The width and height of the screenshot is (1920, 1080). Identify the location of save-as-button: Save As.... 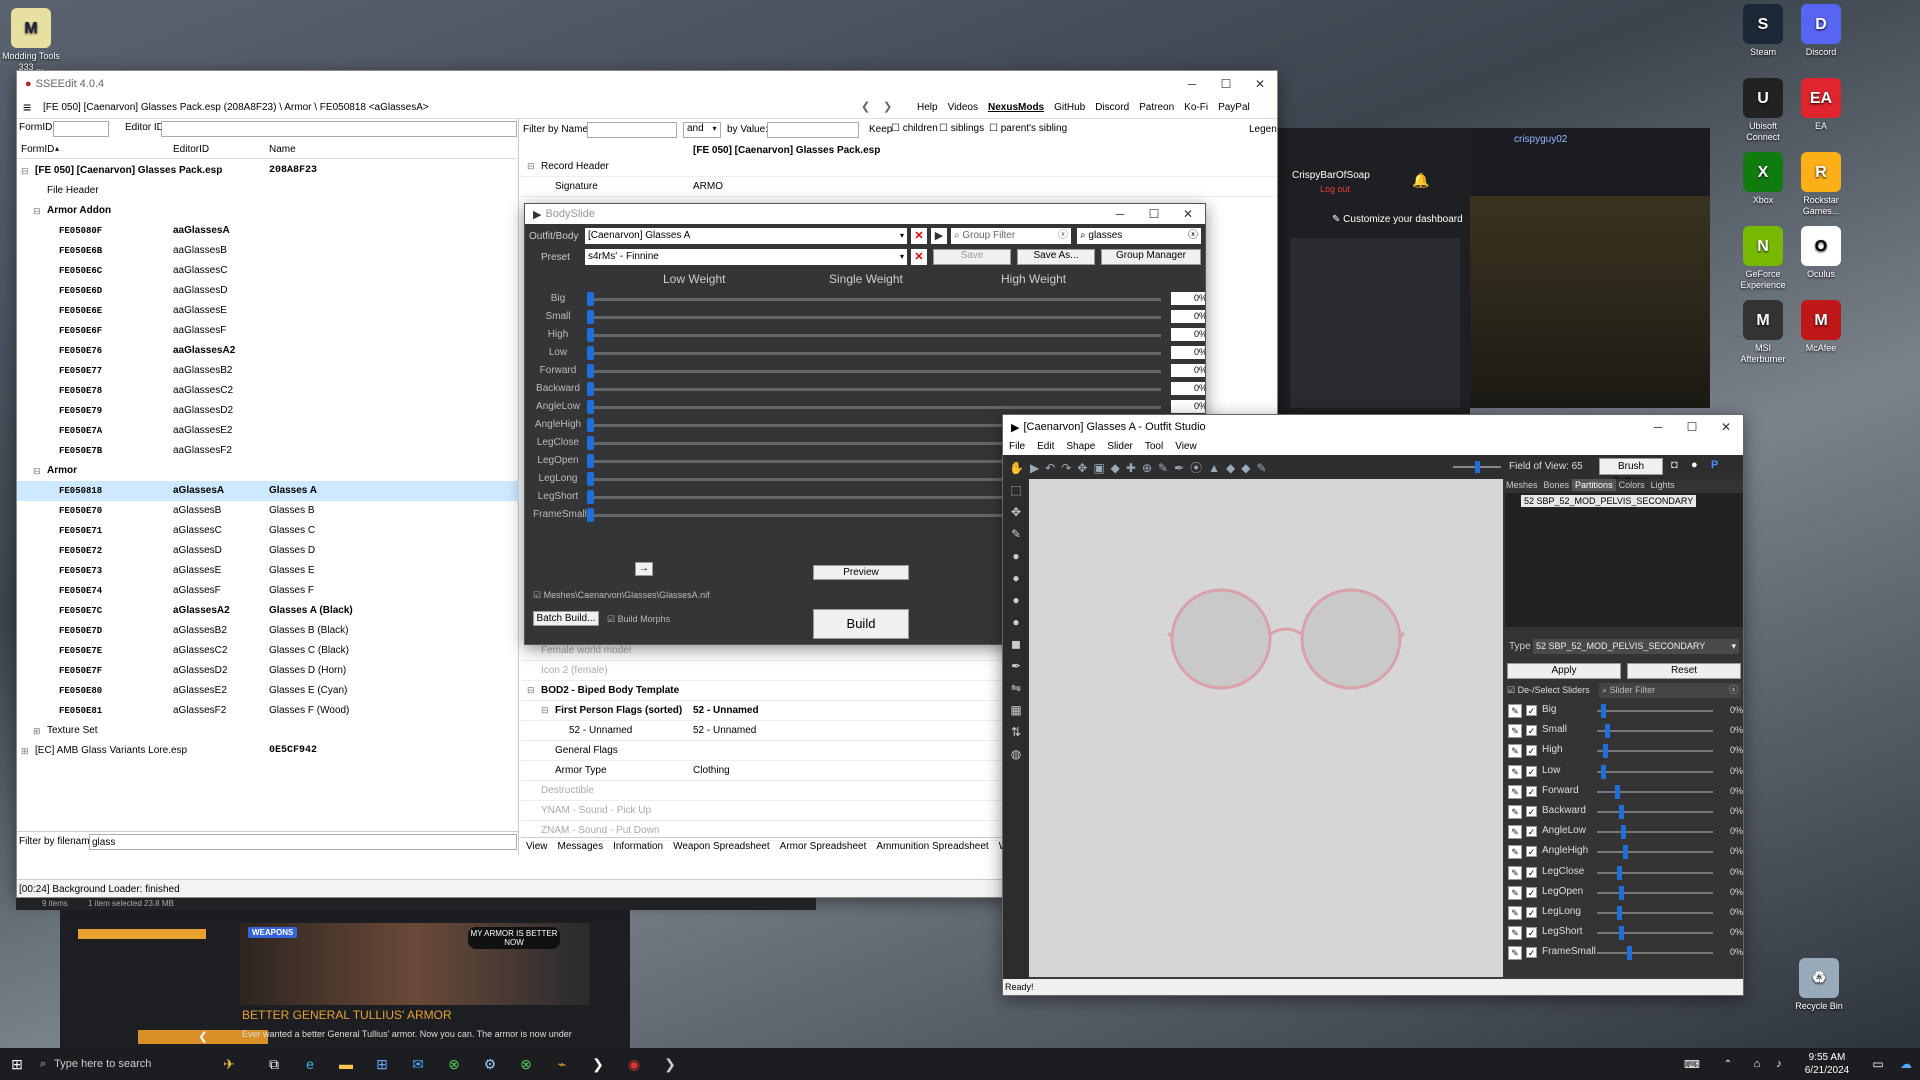
(1056, 257).